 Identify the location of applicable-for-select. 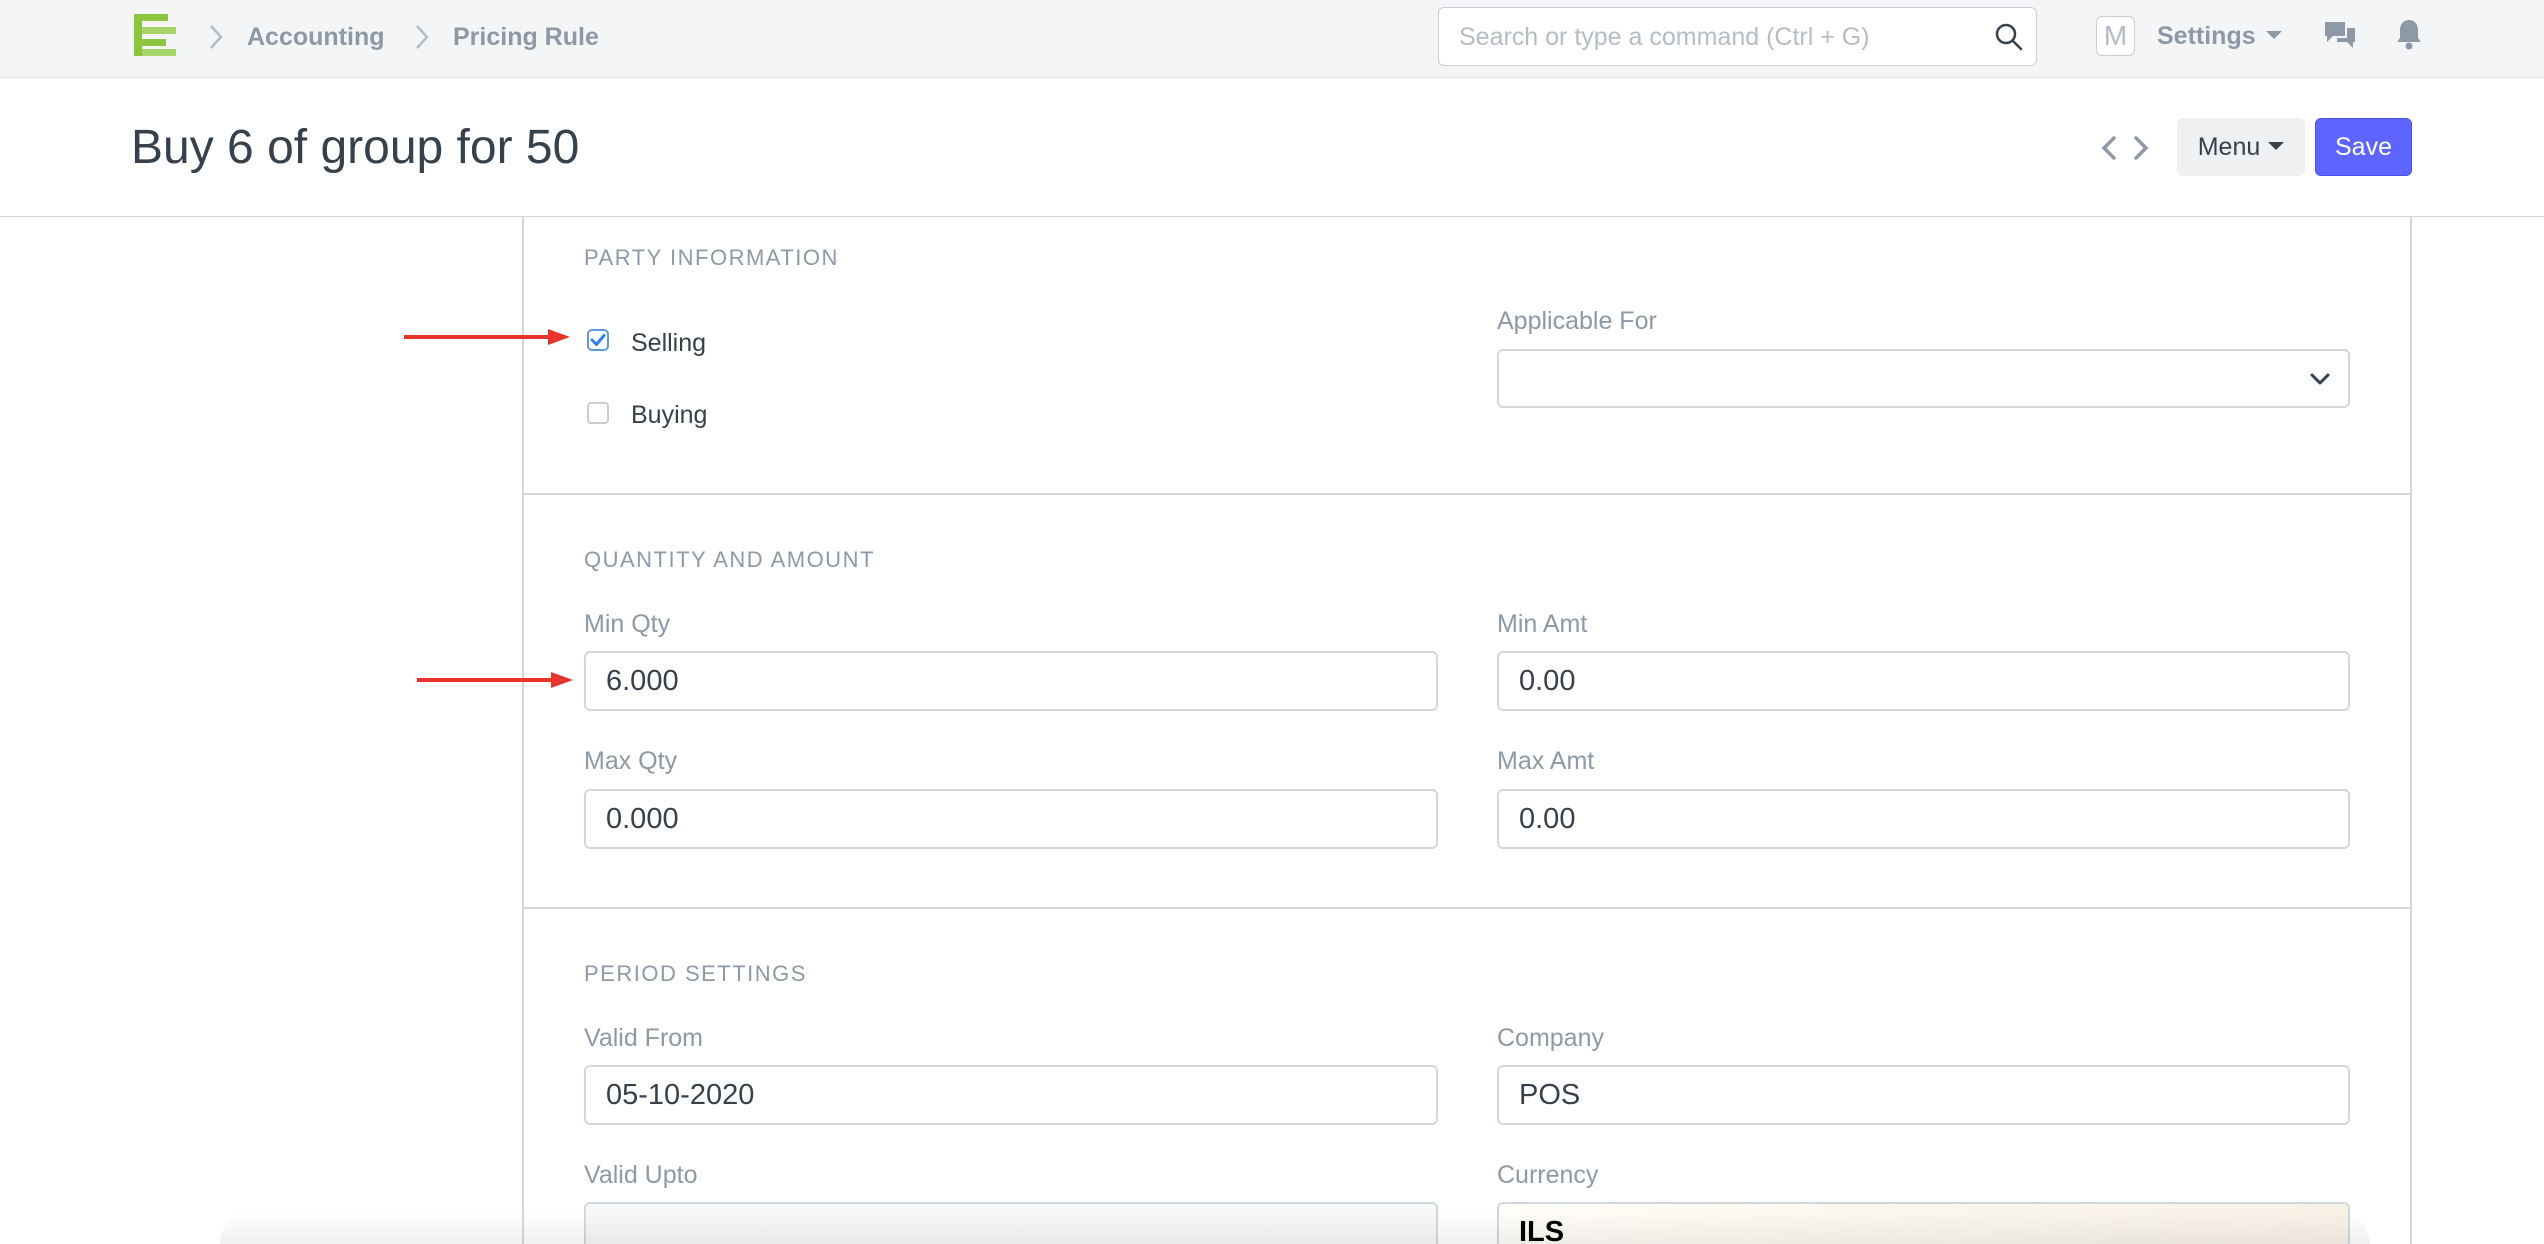
(1923, 378).